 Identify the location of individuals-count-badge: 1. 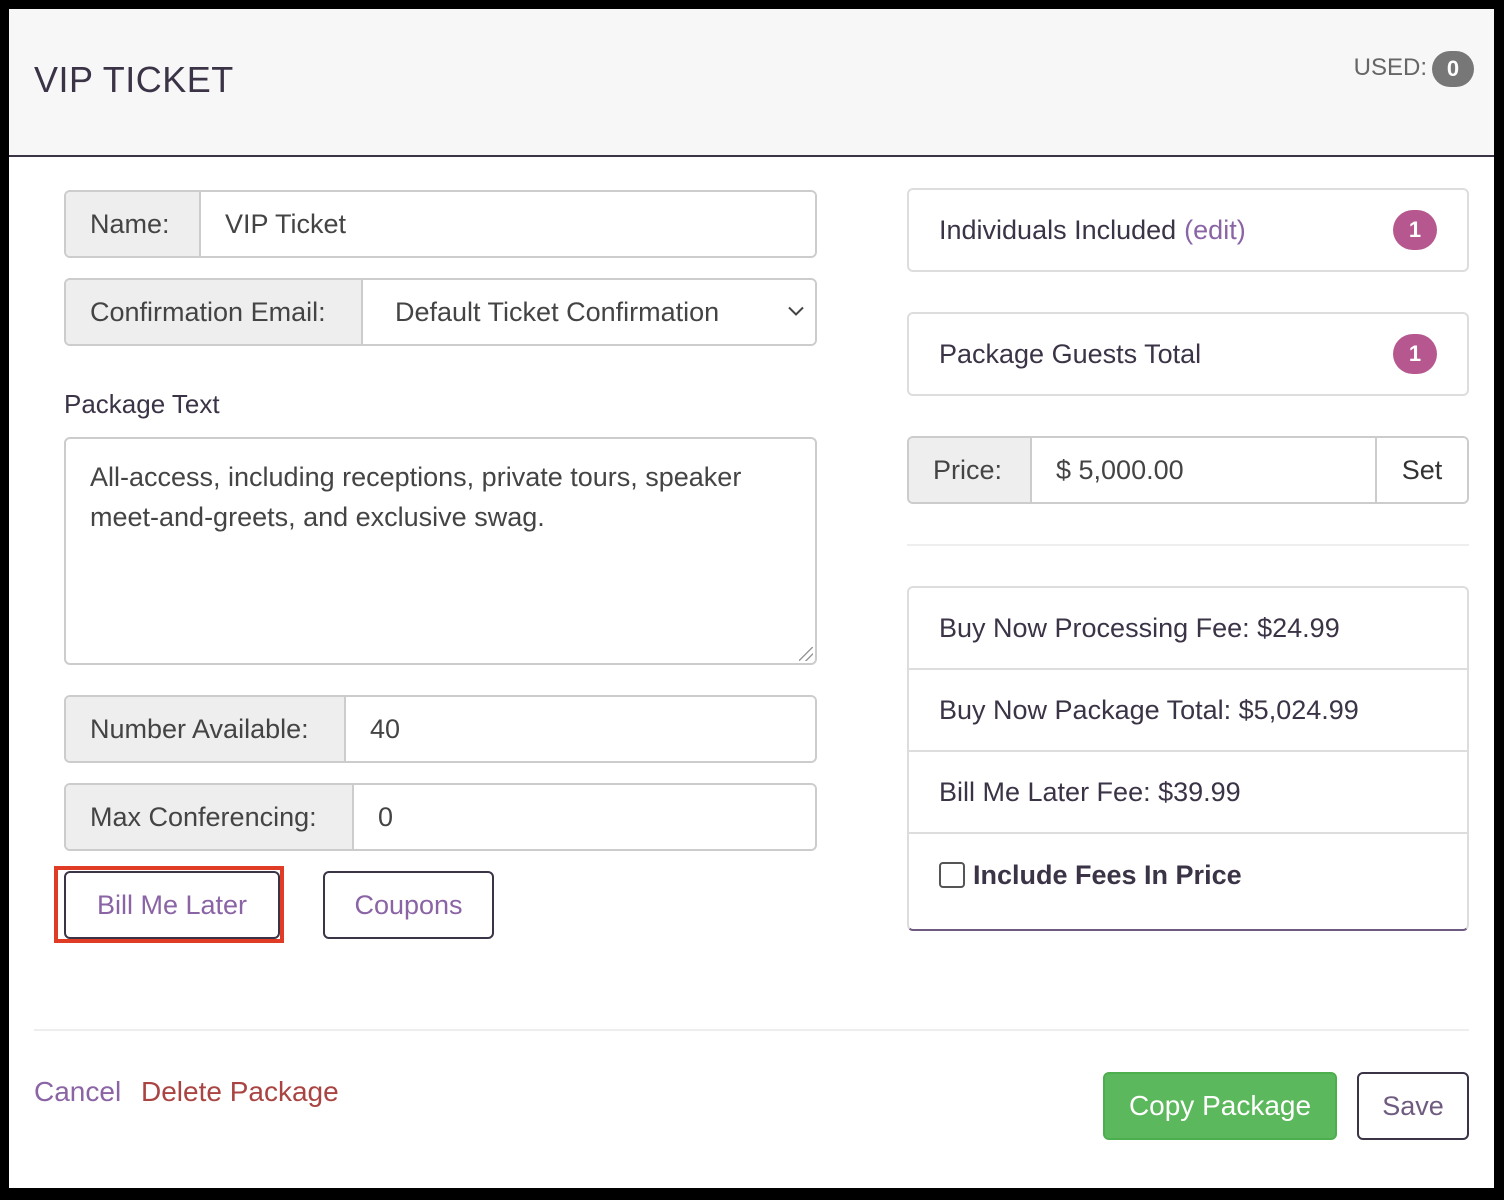
(1415, 230).